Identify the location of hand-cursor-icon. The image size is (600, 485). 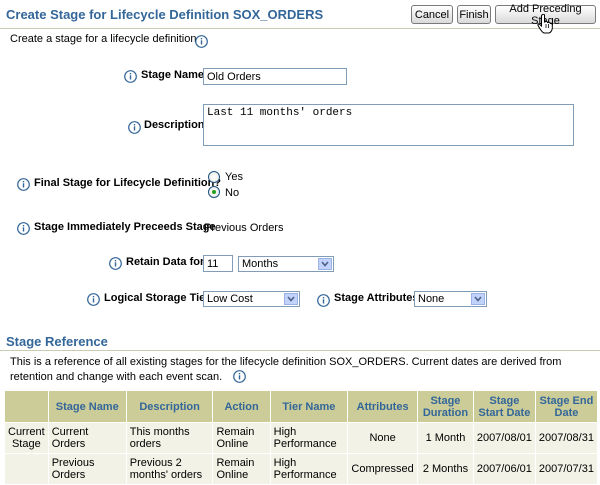
(545, 23).